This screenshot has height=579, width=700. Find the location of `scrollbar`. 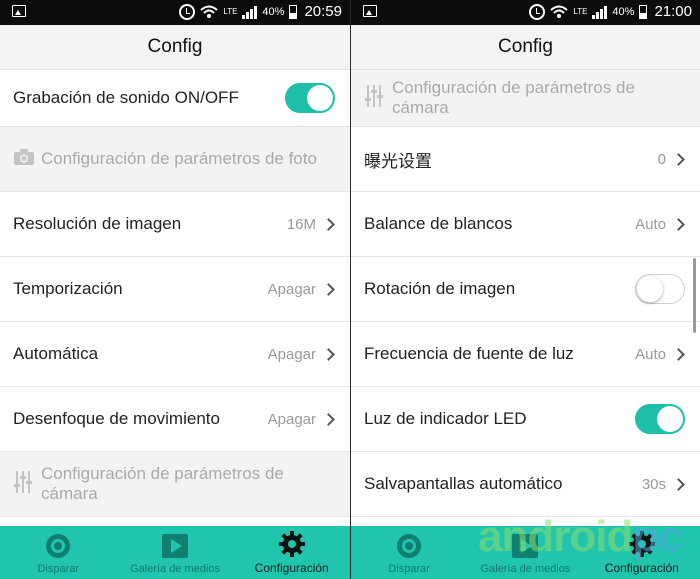

scrollbar is located at coordinates (694, 295).